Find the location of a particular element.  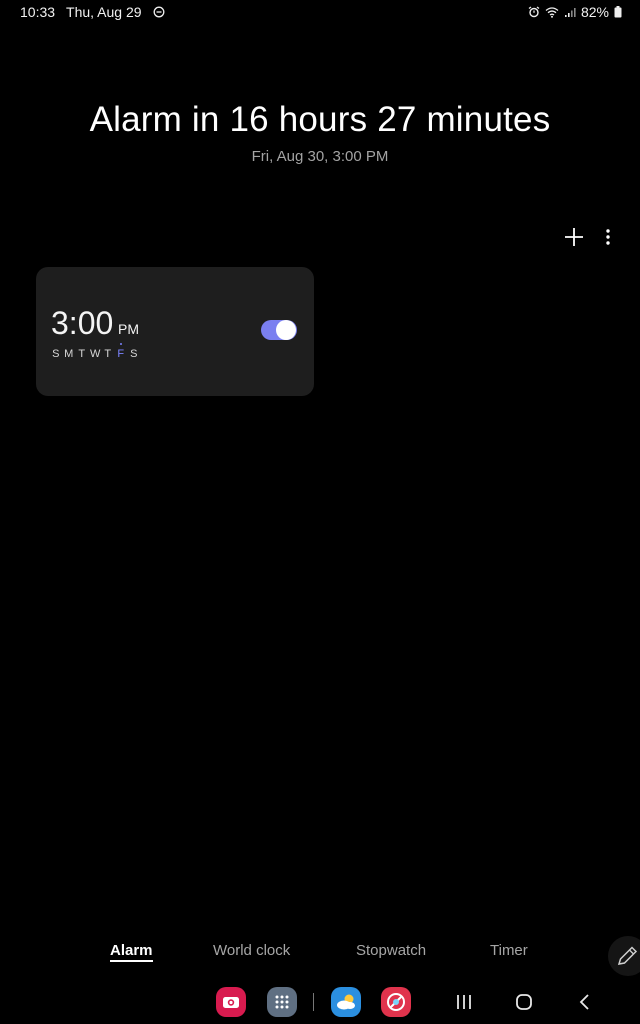

toggle-knob is located at coordinates (286, 330).